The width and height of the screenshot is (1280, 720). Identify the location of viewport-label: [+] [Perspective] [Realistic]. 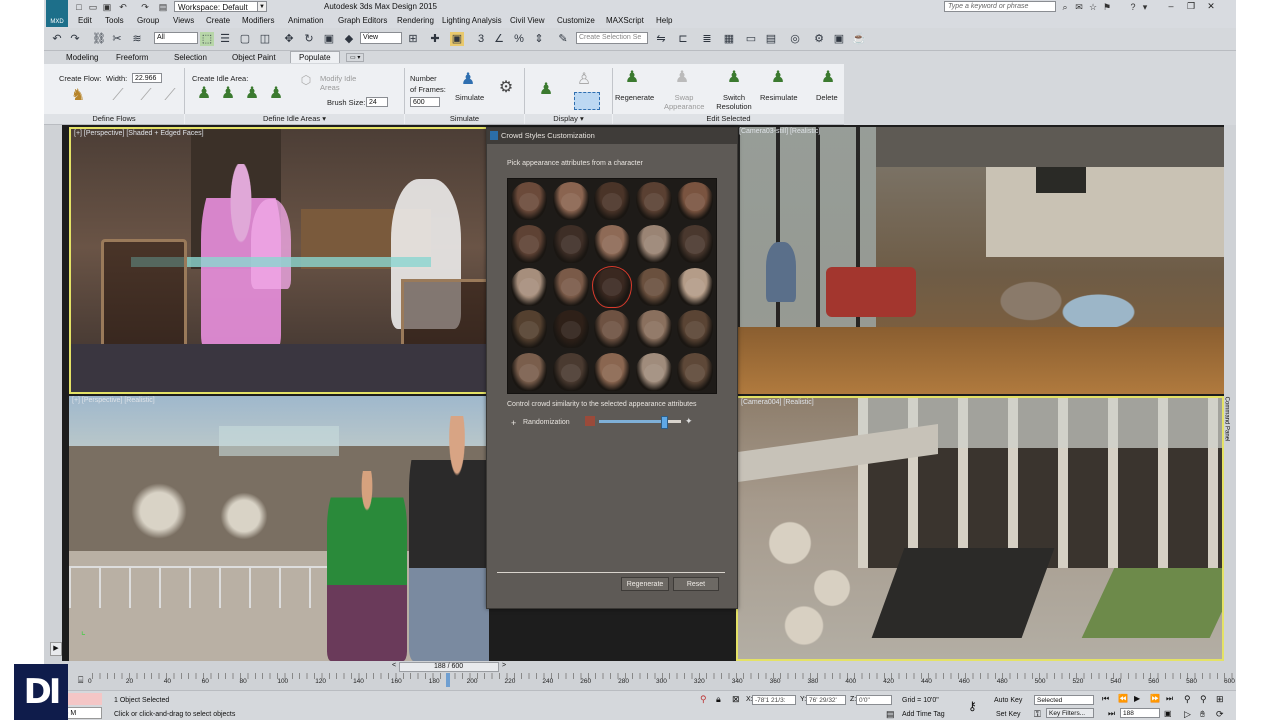
(113, 400).